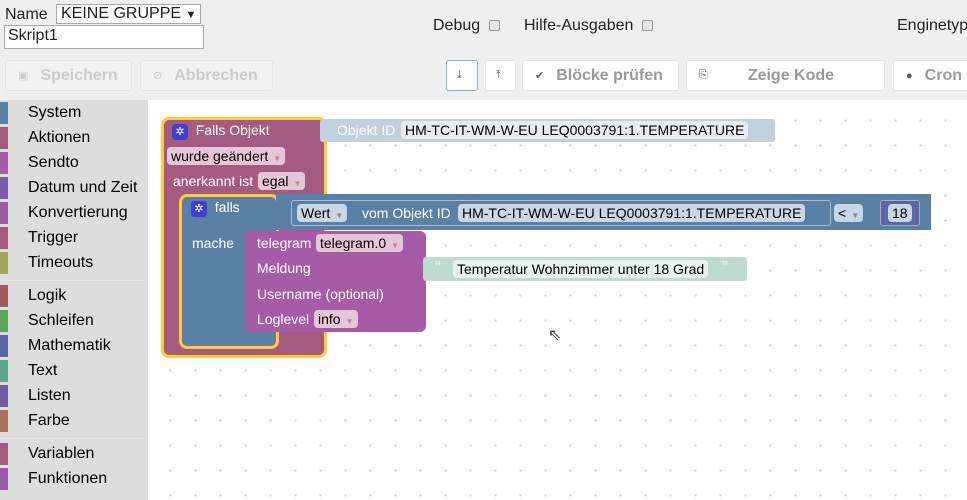 Image resolution: width=967 pixels, height=500 pixels. What do you see at coordinates (555, 335) in the screenshot?
I see `mouse-cursor-icon: ⇖` at bounding box center [555, 335].